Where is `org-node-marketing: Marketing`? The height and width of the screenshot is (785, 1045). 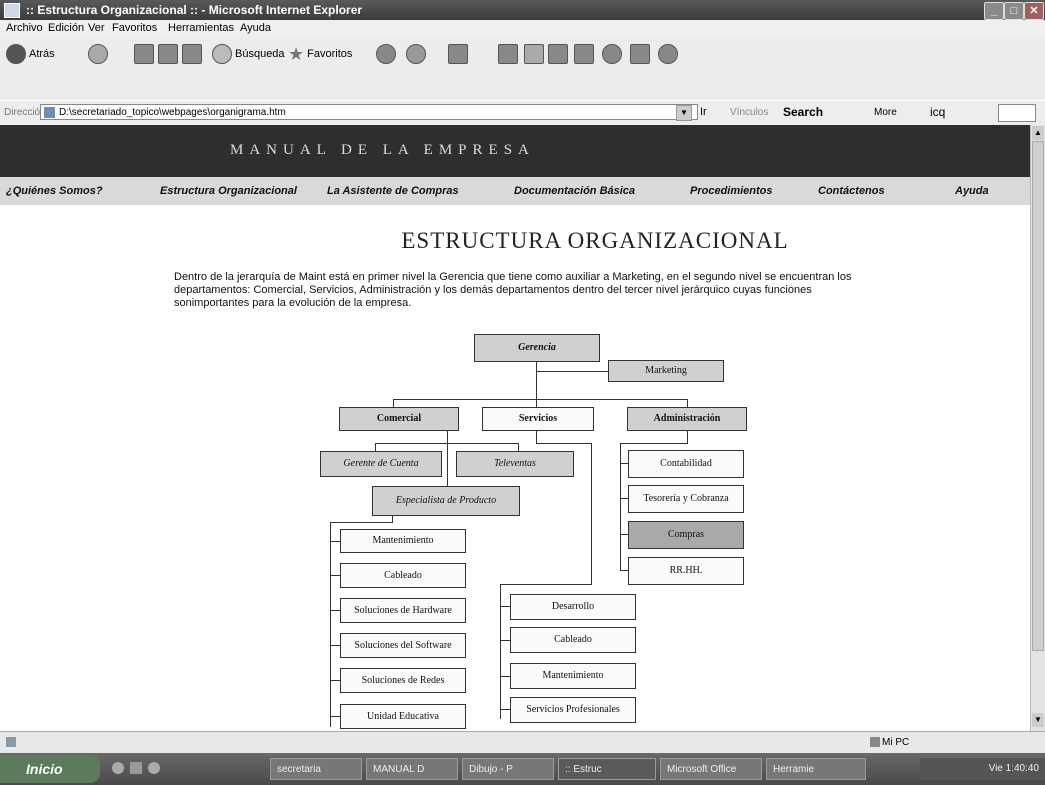 org-node-marketing: Marketing is located at coordinates (666, 371).